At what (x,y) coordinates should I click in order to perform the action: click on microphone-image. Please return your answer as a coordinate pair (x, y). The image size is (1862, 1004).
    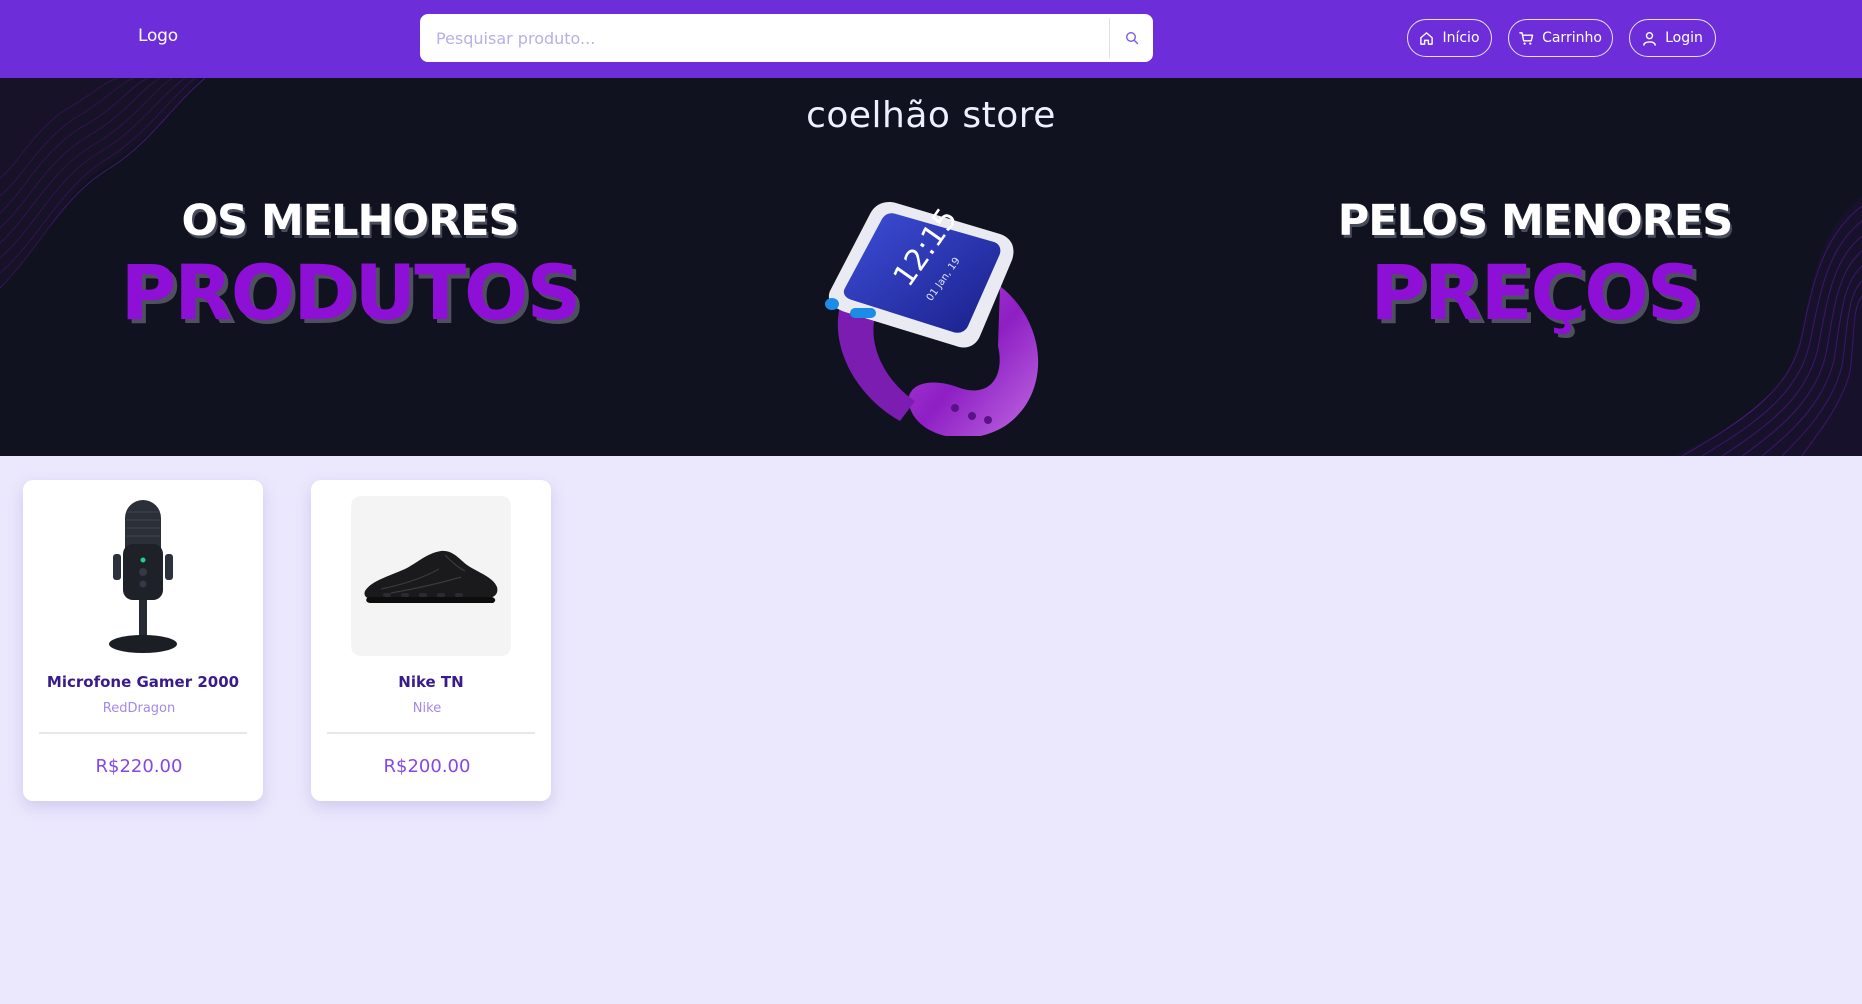
    Looking at the image, I should click on (143, 576).